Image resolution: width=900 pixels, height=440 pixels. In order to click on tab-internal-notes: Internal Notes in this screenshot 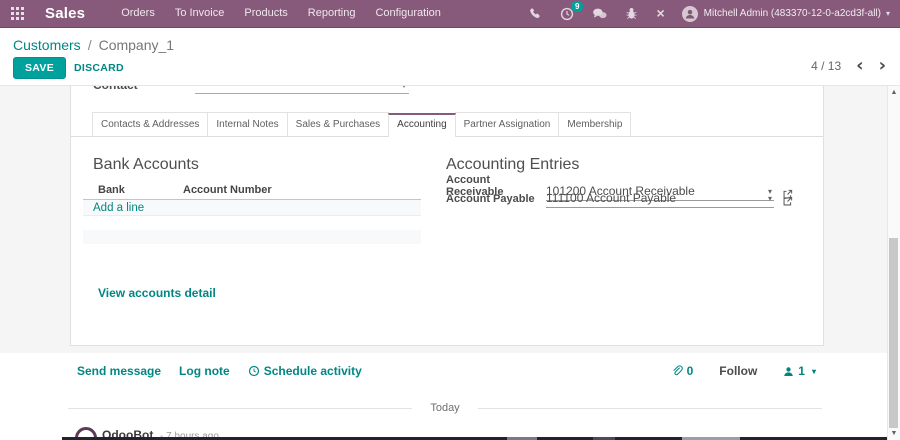, I will do `click(247, 124)`.